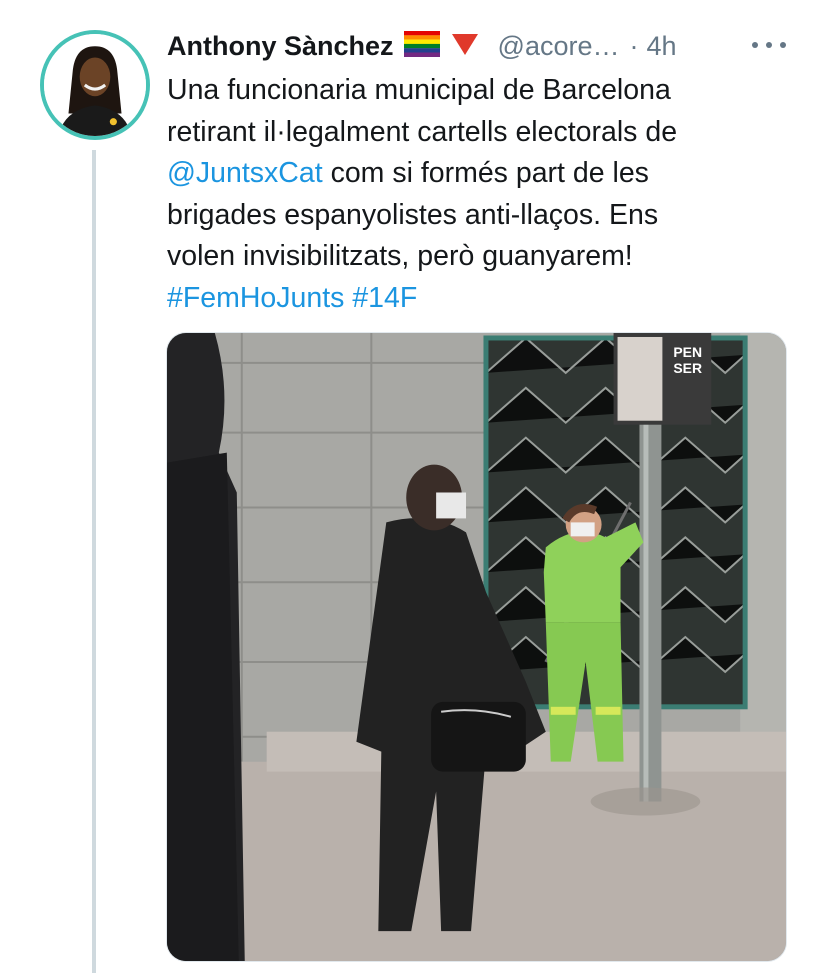 This screenshot has height=973, width=828. What do you see at coordinates (465, 46) in the screenshot?
I see `red-triangle-icon` at bounding box center [465, 46].